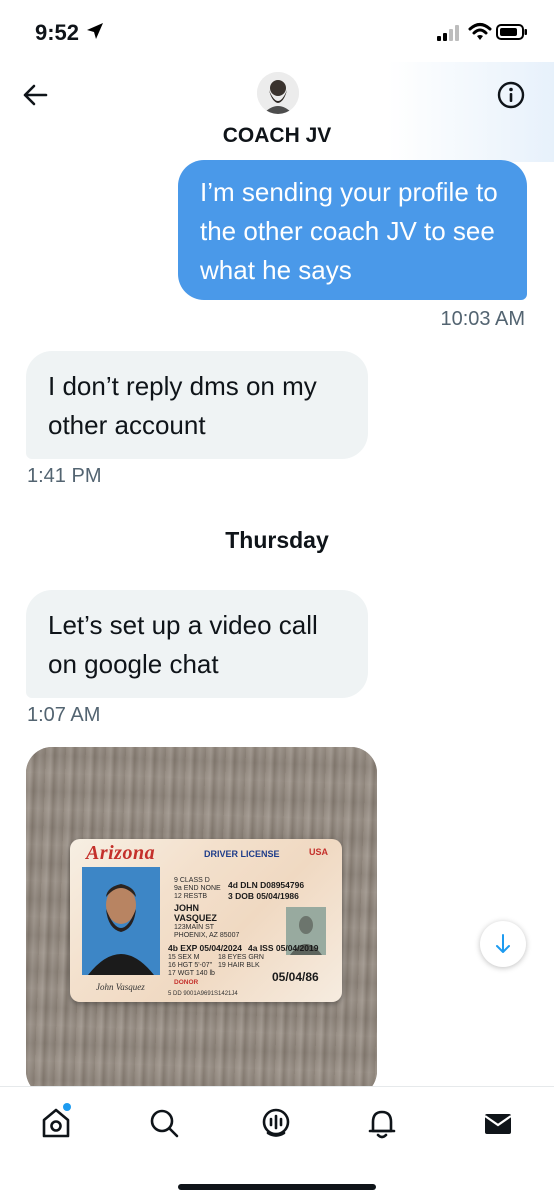 The width and height of the screenshot is (554, 1201). What do you see at coordinates (195, 918) in the screenshot?
I see `card-last-name: VASQUEZ` at bounding box center [195, 918].